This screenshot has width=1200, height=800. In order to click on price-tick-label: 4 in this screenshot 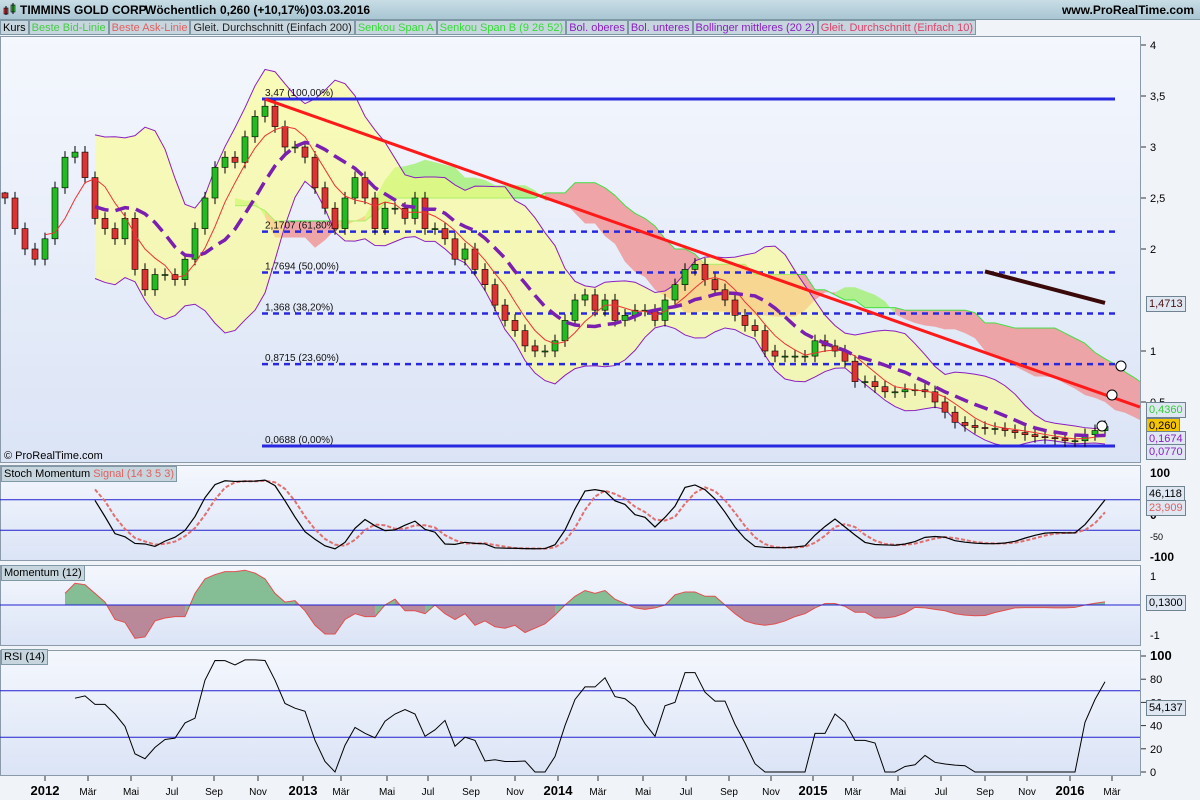, I will do `click(1153, 46)`.